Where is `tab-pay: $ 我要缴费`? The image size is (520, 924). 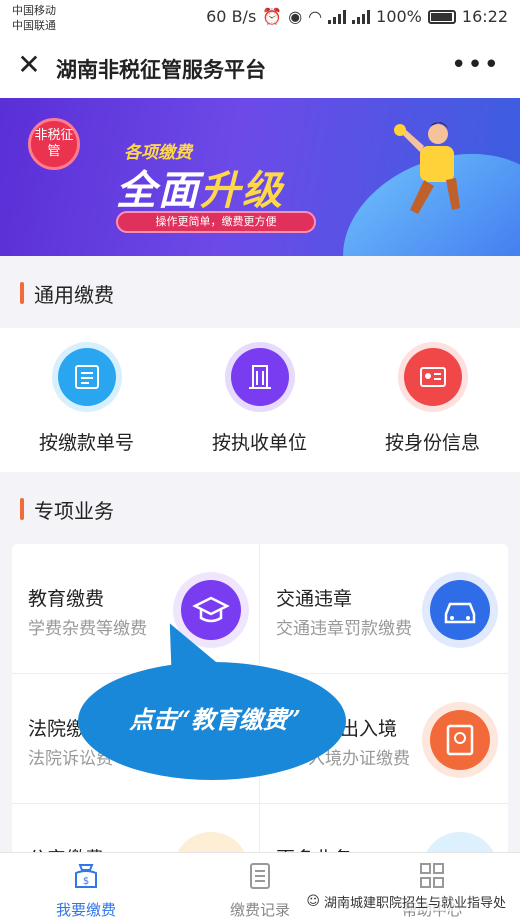 tab-pay: $ 我要缴费 is located at coordinates (86, 890).